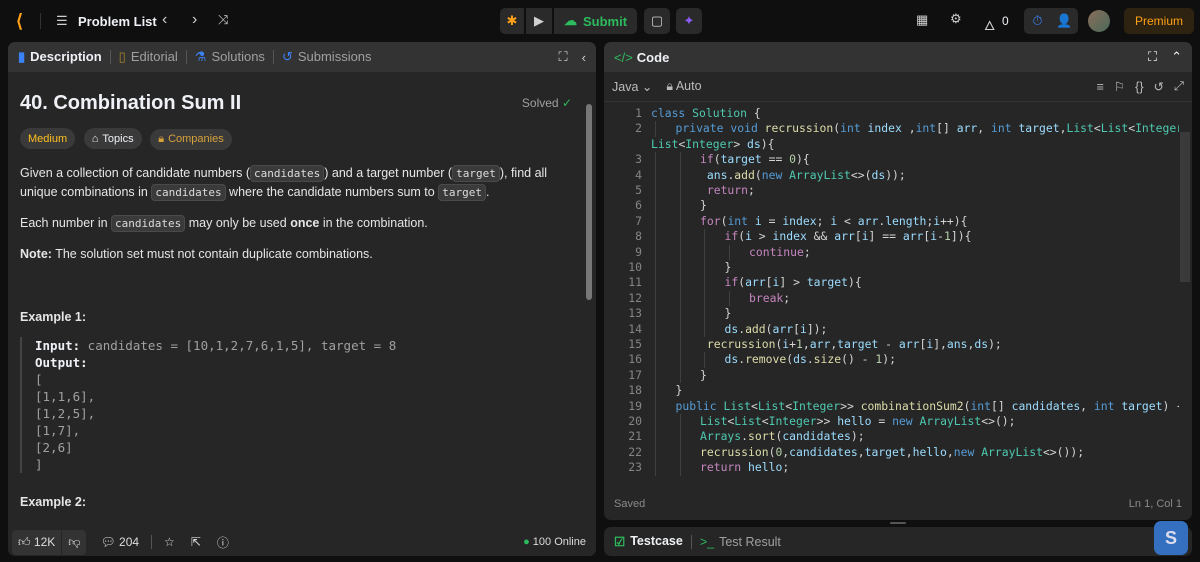 This screenshot has height=562, width=1200. Describe the element at coordinates (770, 297) in the screenshot. I see `code-line: break;` at that location.